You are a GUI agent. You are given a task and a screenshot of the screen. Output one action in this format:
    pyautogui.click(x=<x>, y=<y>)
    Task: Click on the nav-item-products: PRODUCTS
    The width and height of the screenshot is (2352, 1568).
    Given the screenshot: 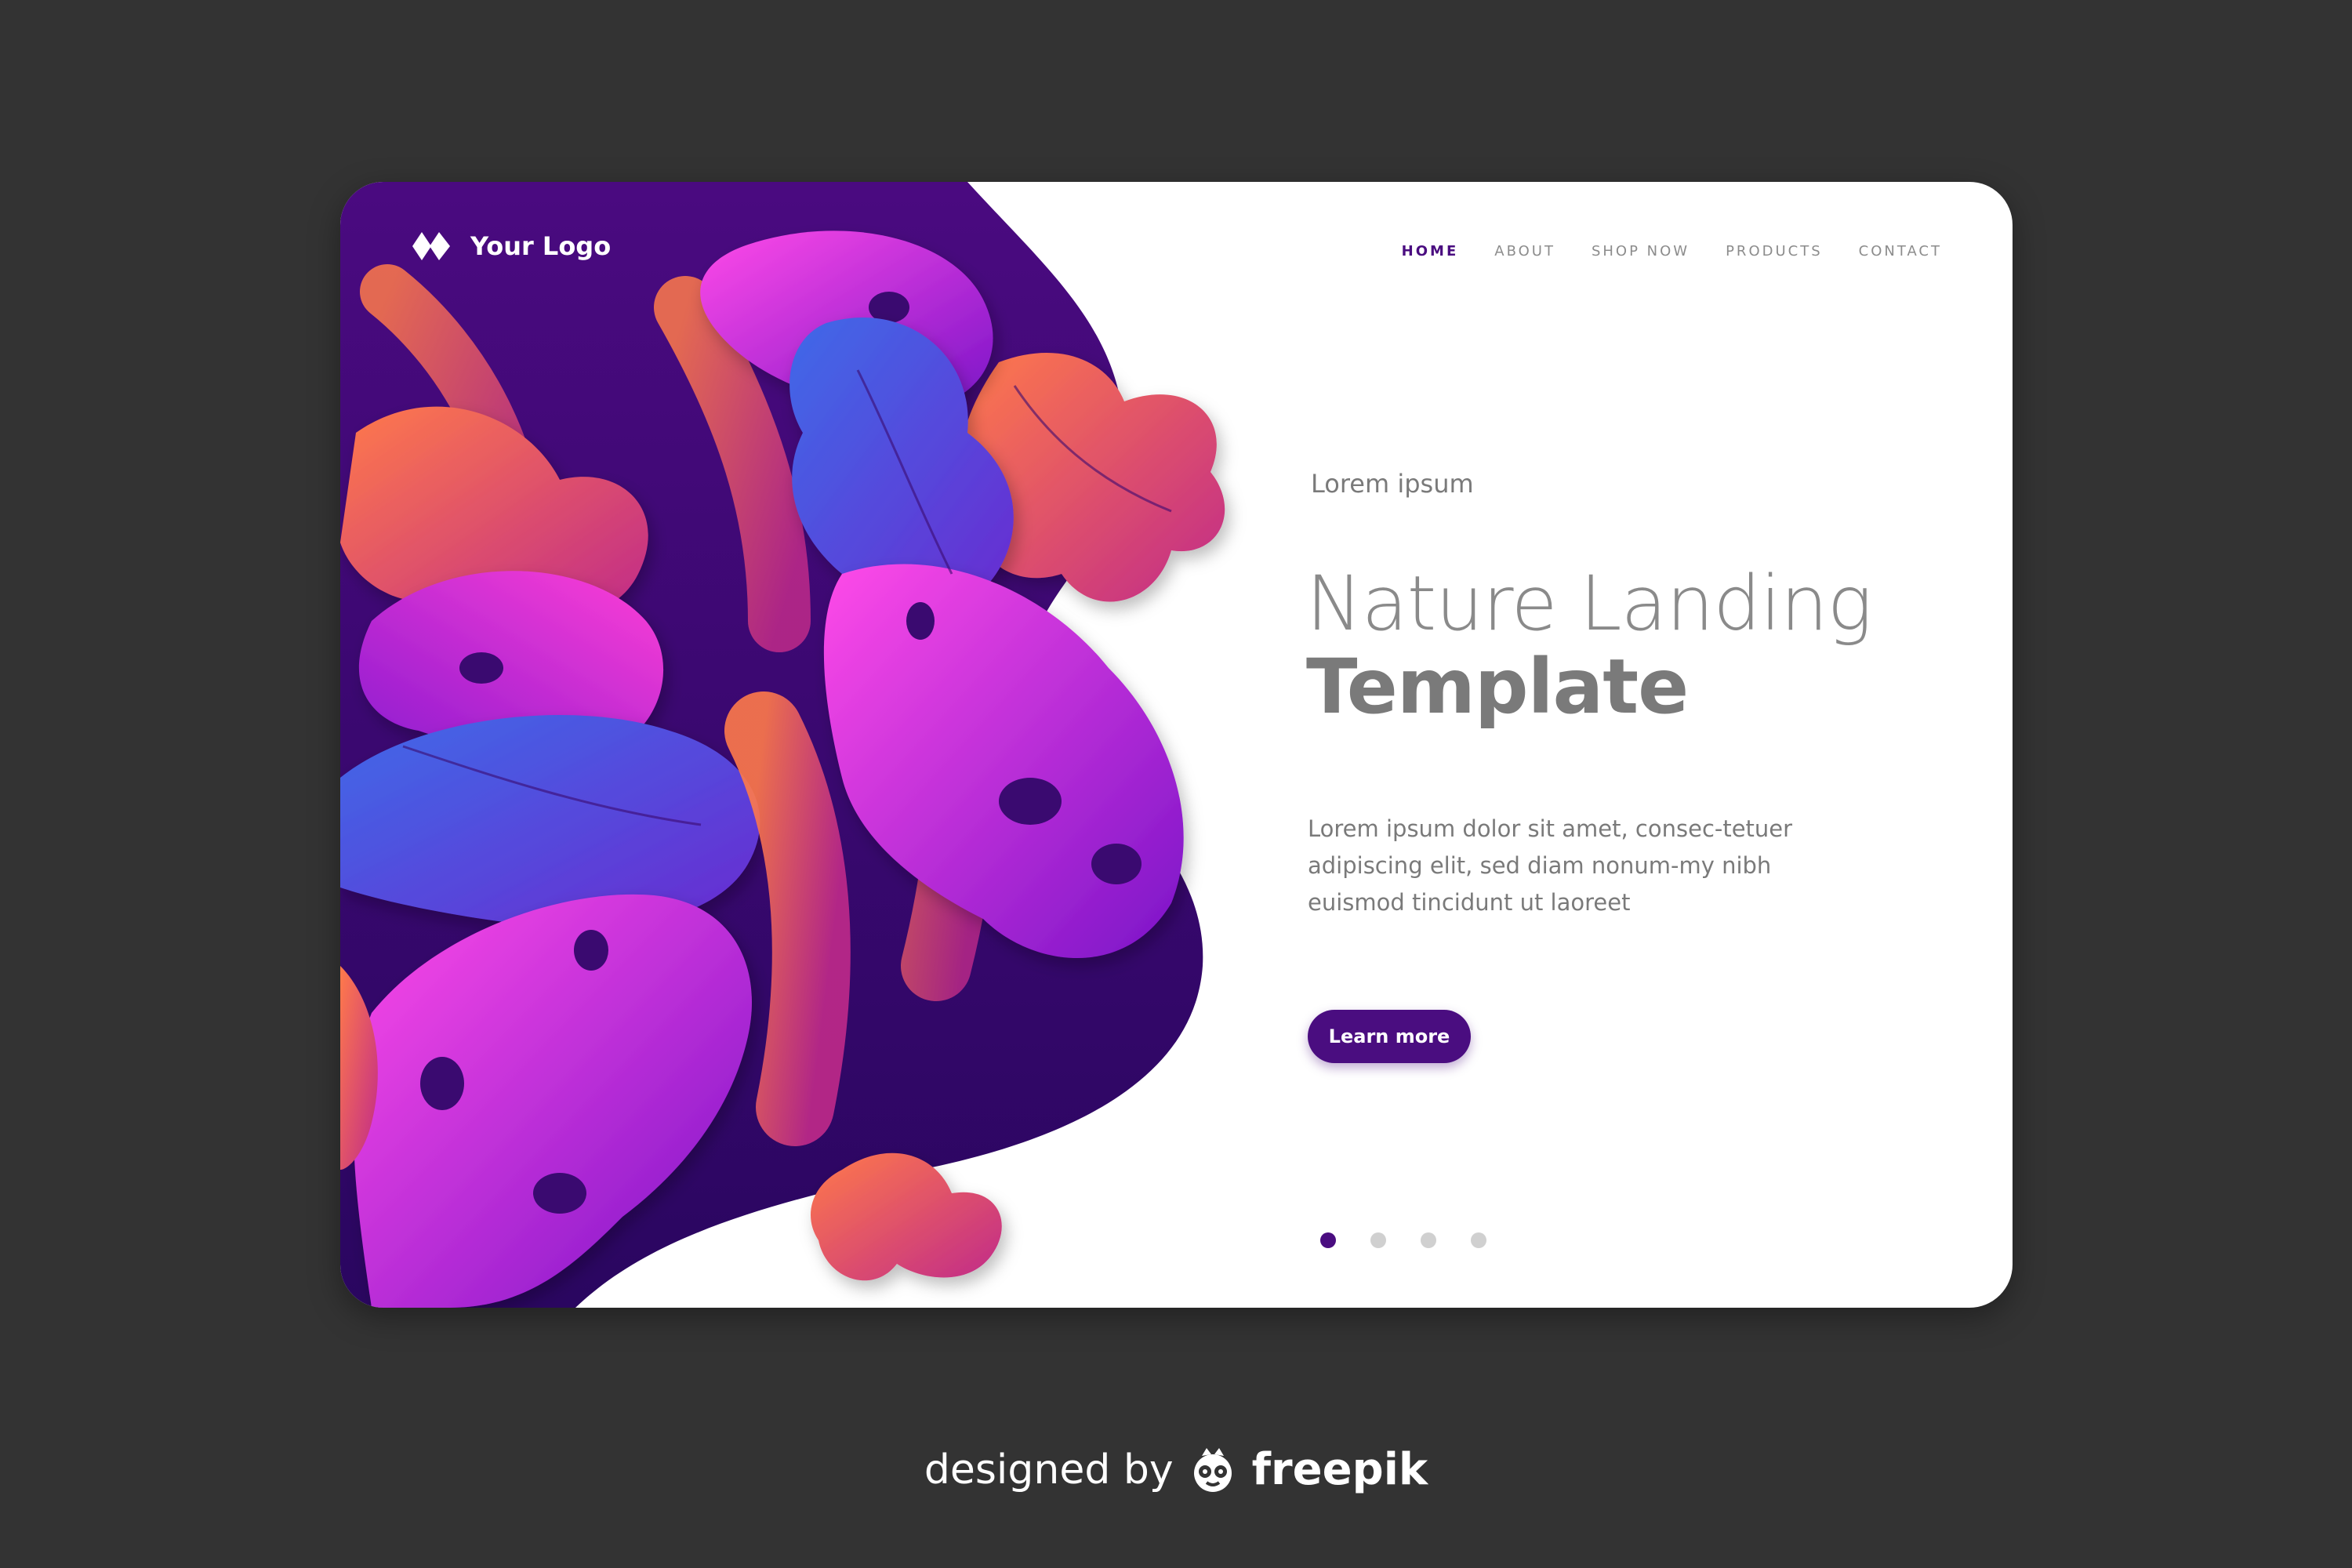 What is the action you would take?
    pyautogui.click(x=1774, y=251)
    